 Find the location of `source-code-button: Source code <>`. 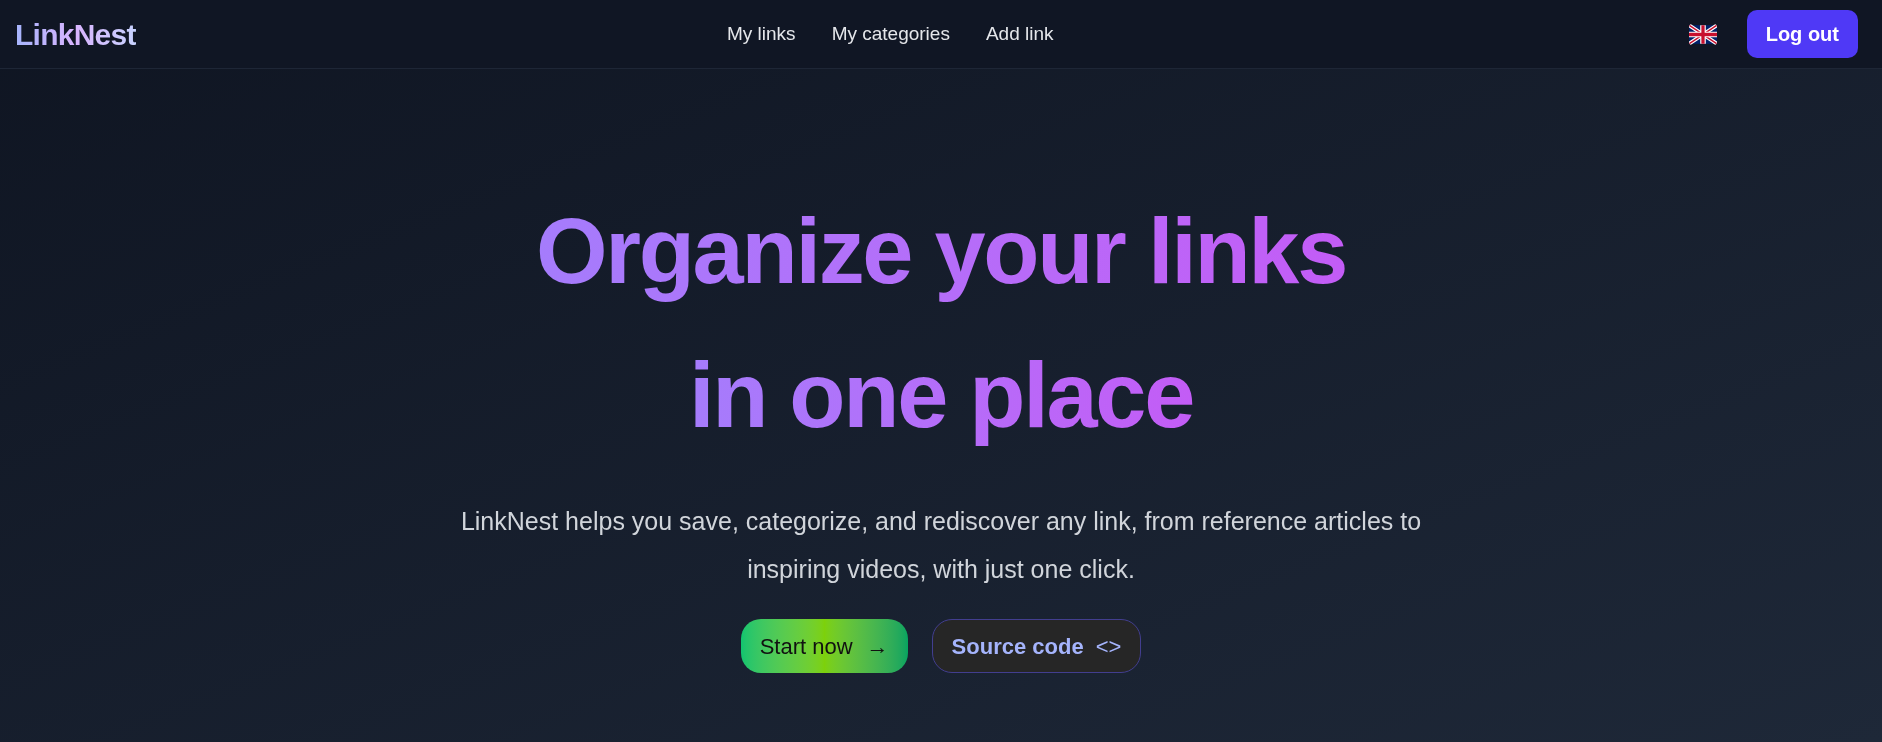

source-code-button: Source code <> is located at coordinates (1036, 646).